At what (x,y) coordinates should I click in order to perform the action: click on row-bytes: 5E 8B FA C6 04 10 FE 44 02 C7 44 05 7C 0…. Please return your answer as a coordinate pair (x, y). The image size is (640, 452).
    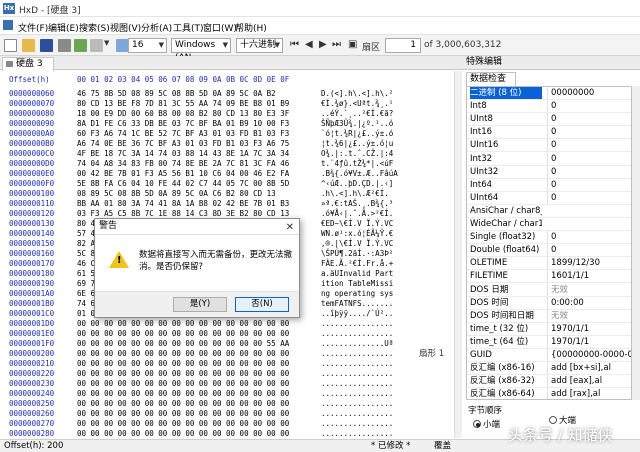
    Looking at the image, I should click on (183, 183).